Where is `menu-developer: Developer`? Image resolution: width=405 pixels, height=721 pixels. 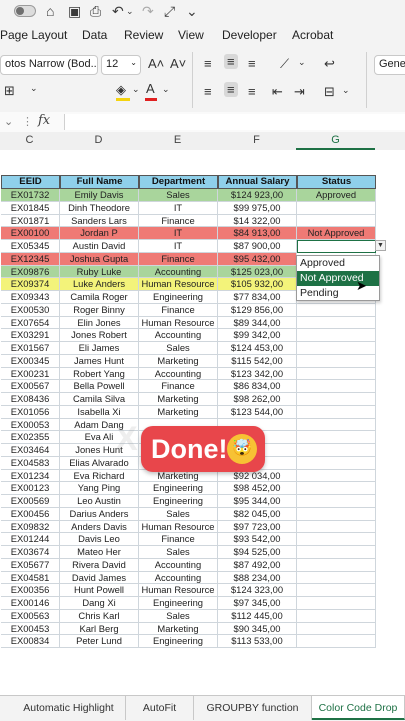 menu-developer: Developer is located at coordinates (249, 35).